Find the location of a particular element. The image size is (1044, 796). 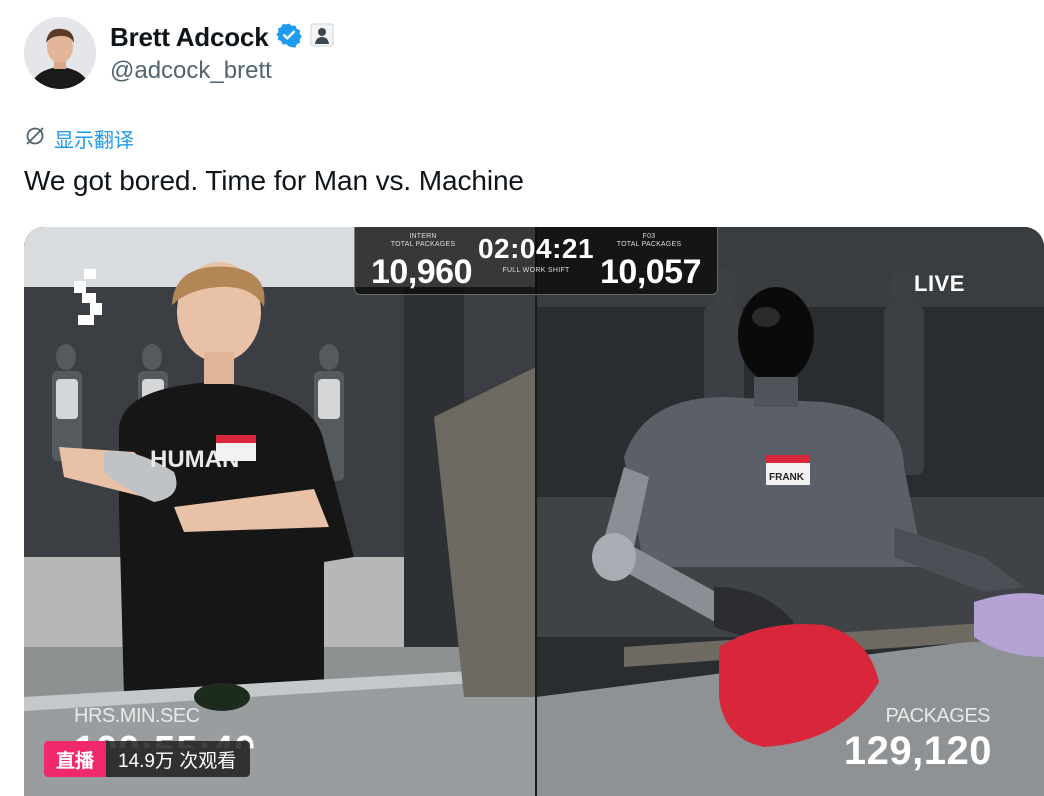

hrs-min-sec-label: HRS.MIN.SEC is located at coordinates (137, 716).